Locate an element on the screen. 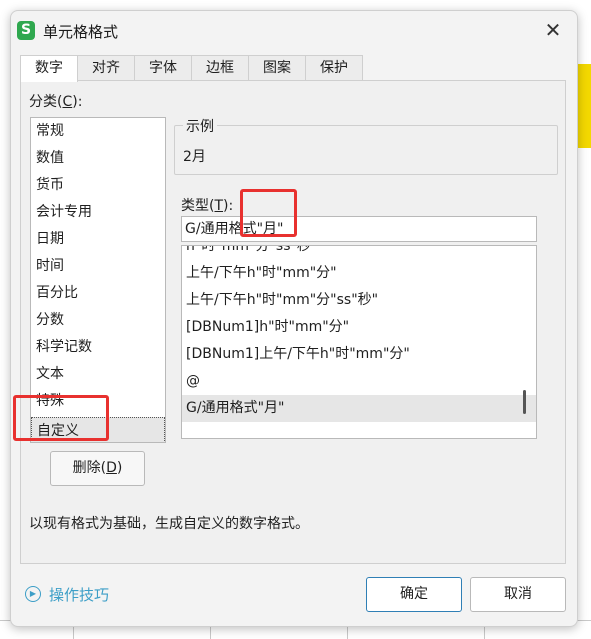  scrollbar-thumb is located at coordinates (524, 402).